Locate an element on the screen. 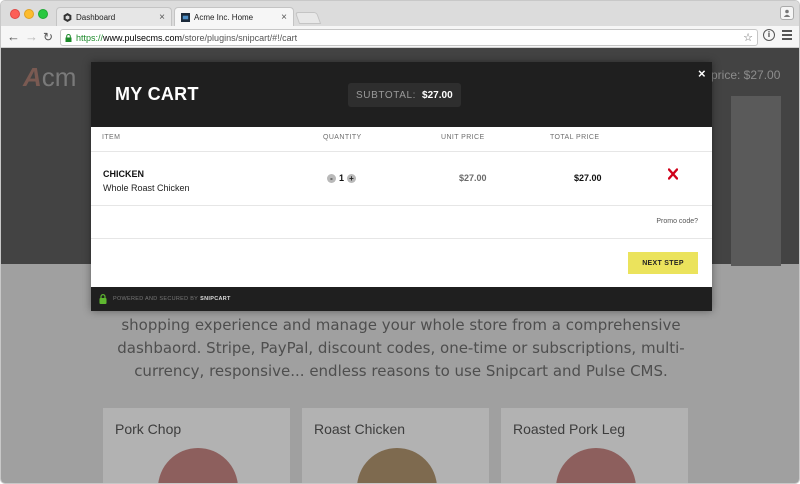  quantity-value: 1 is located at coordinates (342, 178).